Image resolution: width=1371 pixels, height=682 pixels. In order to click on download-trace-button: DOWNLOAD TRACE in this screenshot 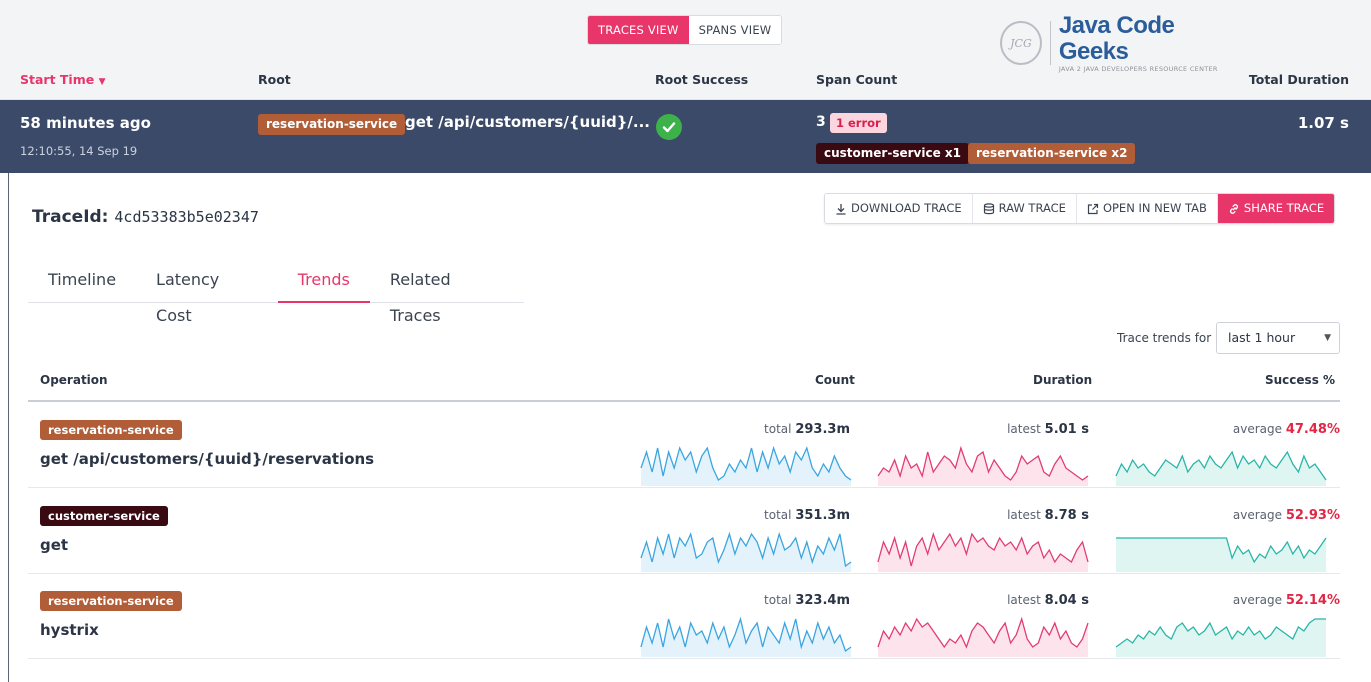, I will do `click(899, 208)`.